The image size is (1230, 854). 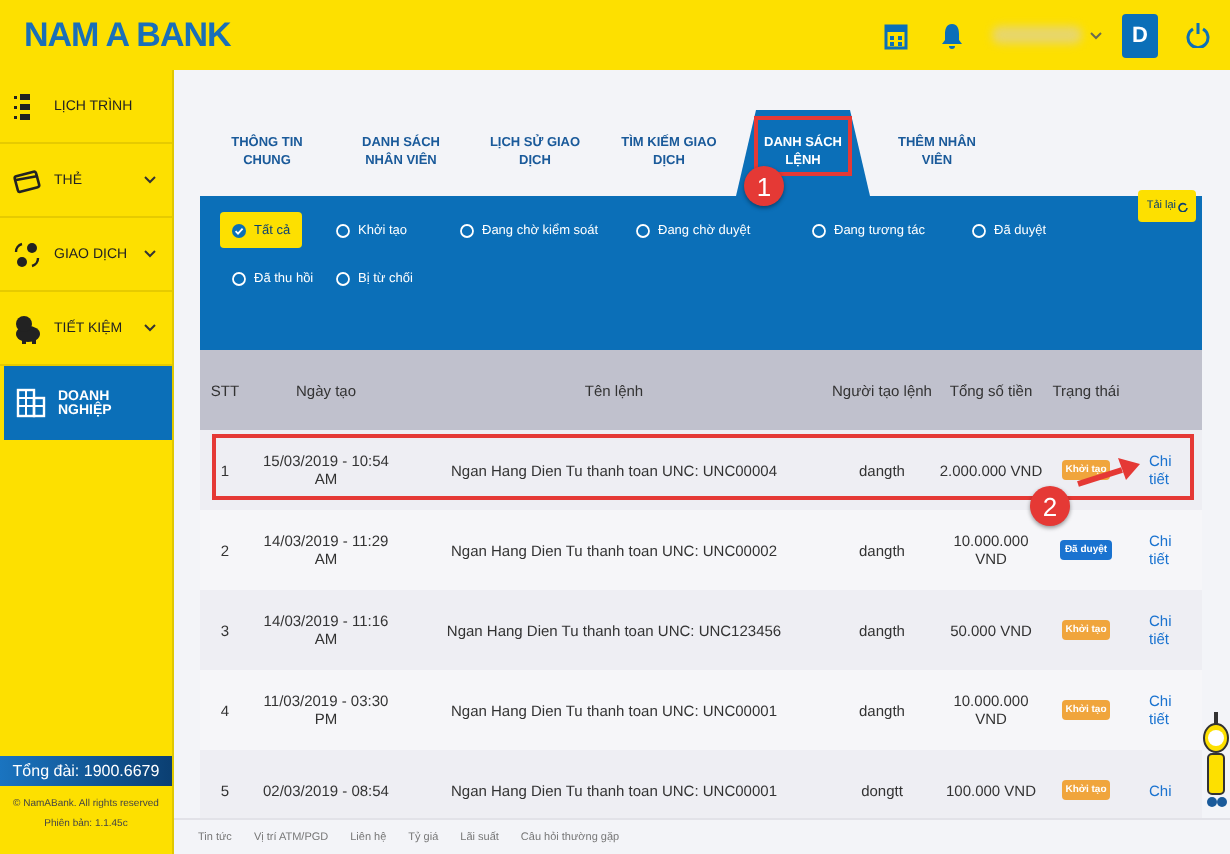 What do you see at coordinates (239, 230) in the screenshot?
I see `check-circle-icon` at bounding box center [239, 230].